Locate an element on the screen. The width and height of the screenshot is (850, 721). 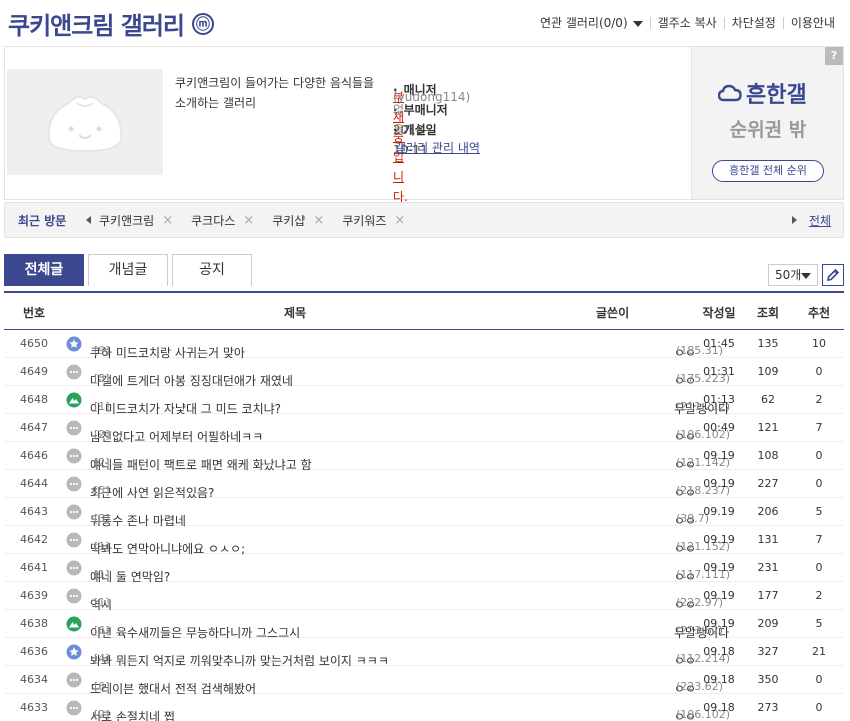
copy-address-link: 갤주소 복사 is located at coordinates (686, 23).